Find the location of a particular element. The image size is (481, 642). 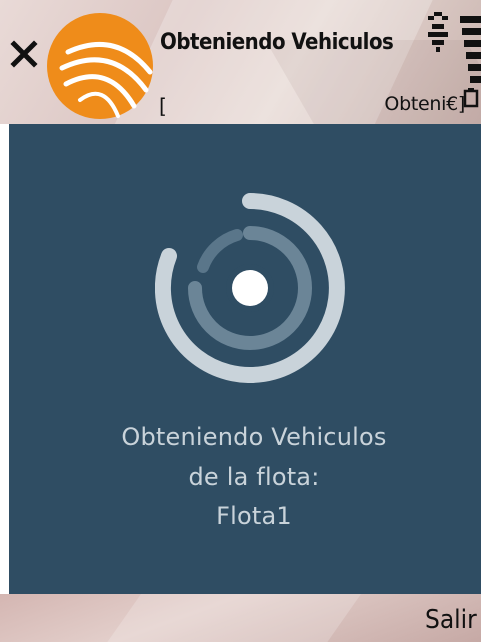

loading-message-line1: Obteniendo Vehiculos is located at coordinates (254, 437).